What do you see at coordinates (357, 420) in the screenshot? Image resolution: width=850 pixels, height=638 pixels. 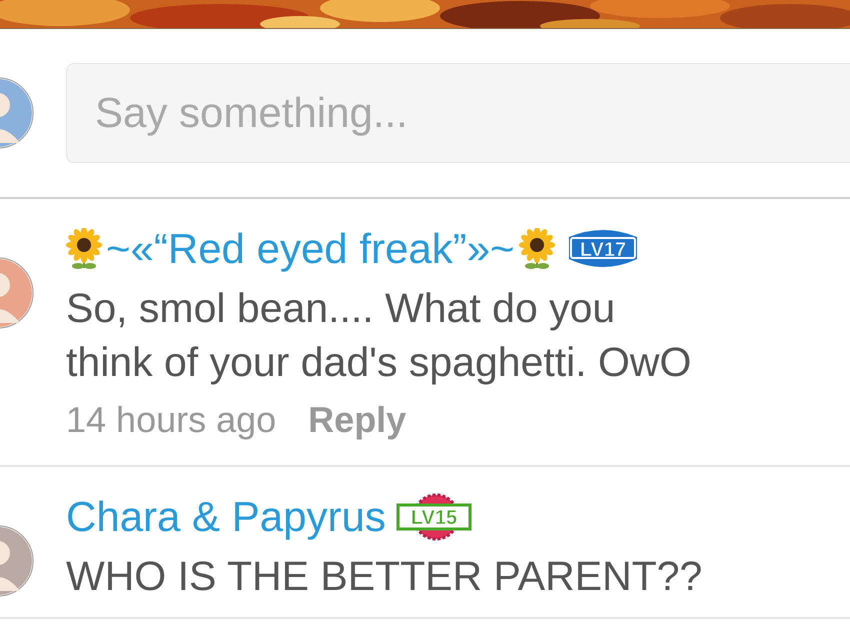 I see `reply-button: Reply` at bounding box center [357, 420].